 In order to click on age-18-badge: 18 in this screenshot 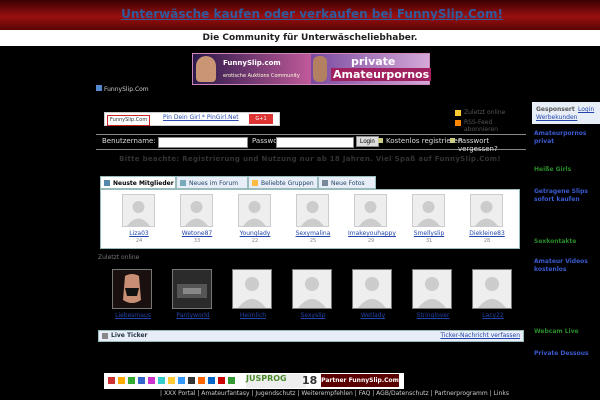, I will do `click(310, 380)`.